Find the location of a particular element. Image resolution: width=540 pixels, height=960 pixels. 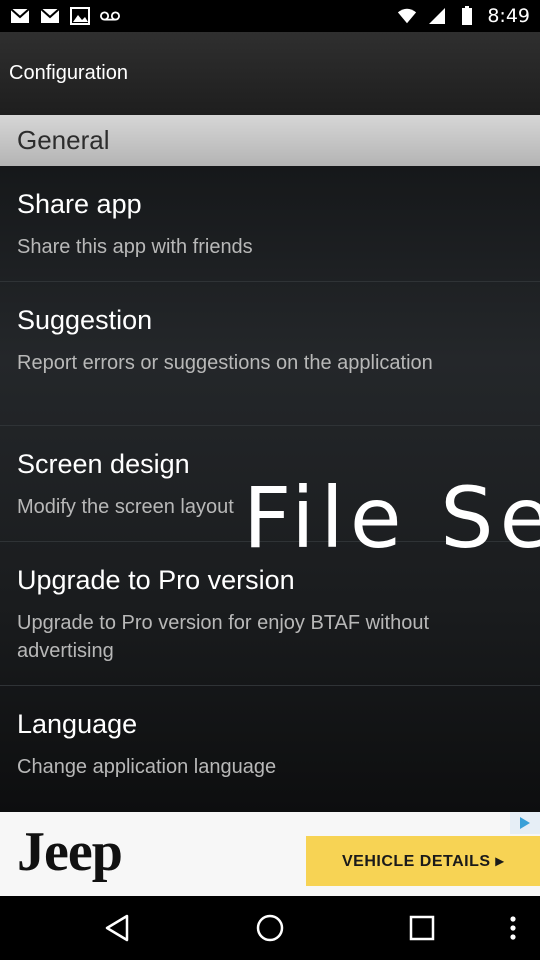

overflow-menu-icon is located at coordinates (513, 928).